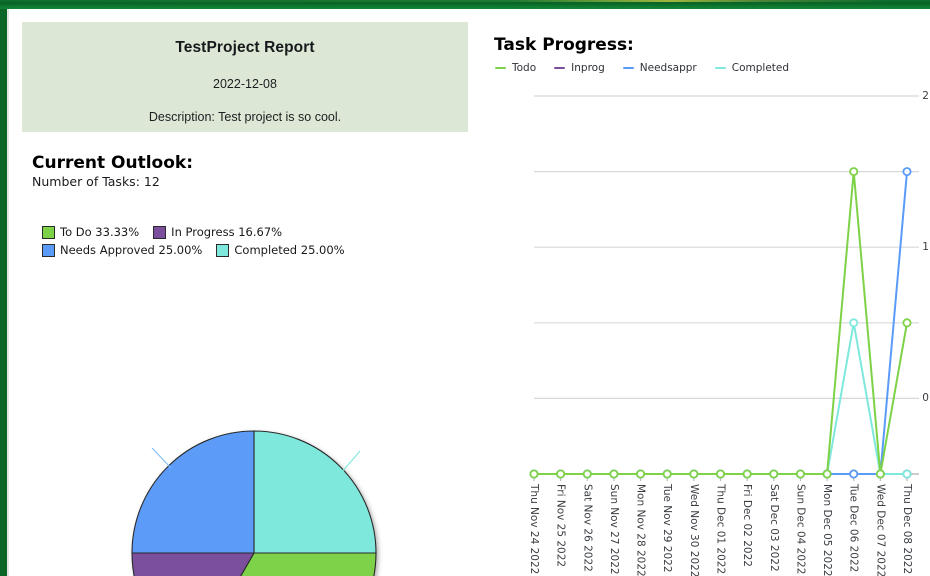 The height and width of the screenshot is (576, 930). I want to click on line-legend-item: Inprog, so click(579, 68).